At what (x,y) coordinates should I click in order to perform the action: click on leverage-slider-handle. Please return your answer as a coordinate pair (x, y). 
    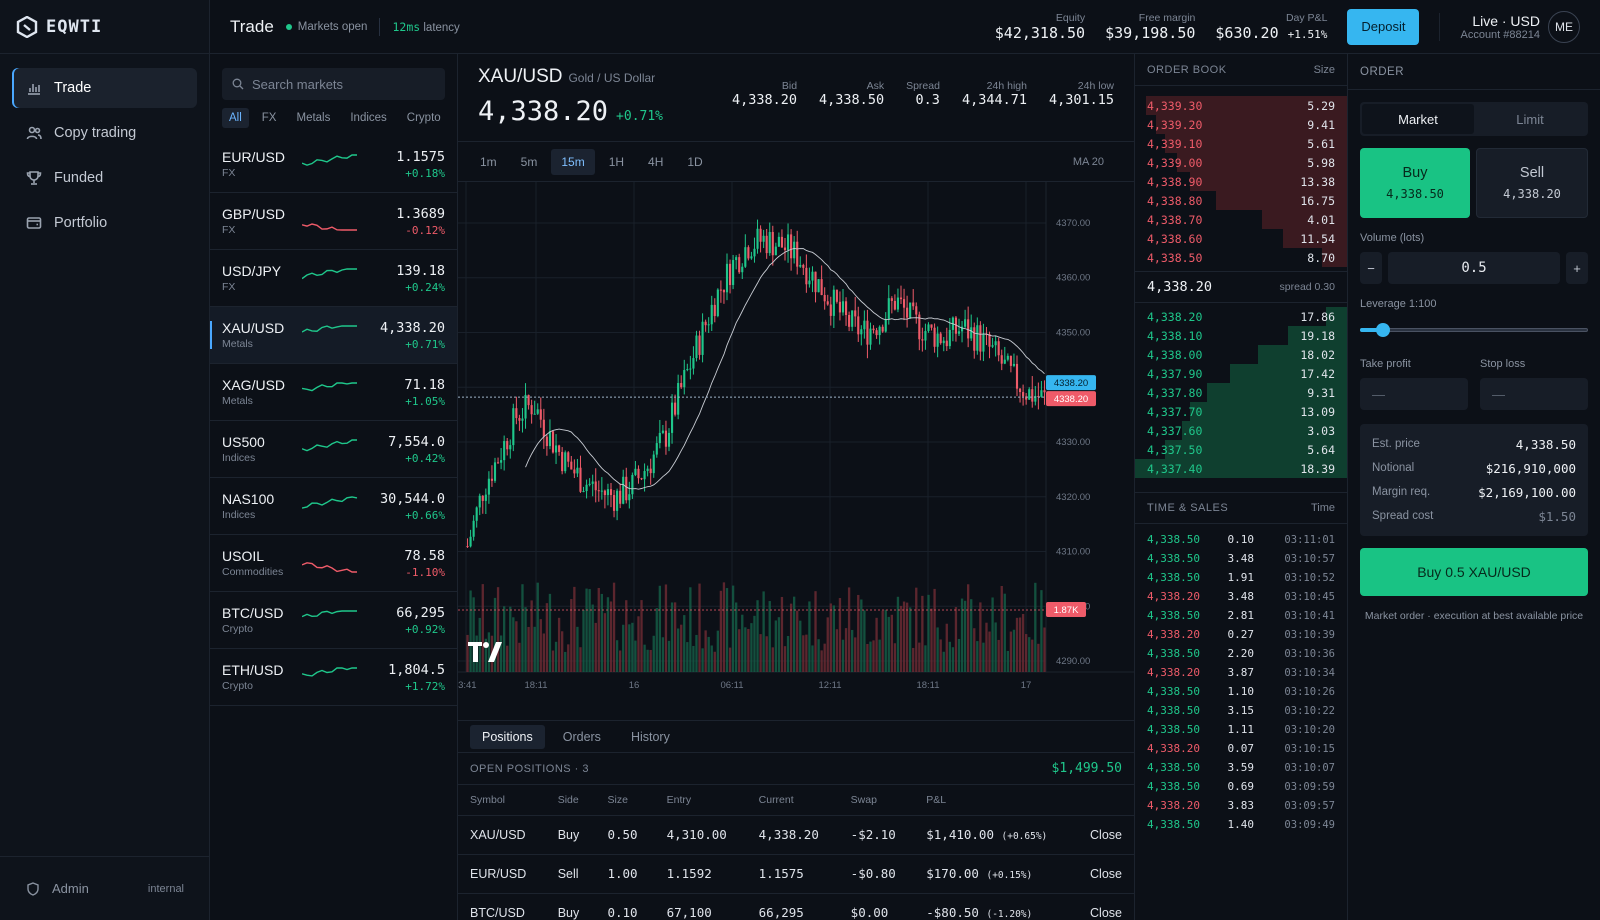
    Looking at the image, I should click on (1382, 330).